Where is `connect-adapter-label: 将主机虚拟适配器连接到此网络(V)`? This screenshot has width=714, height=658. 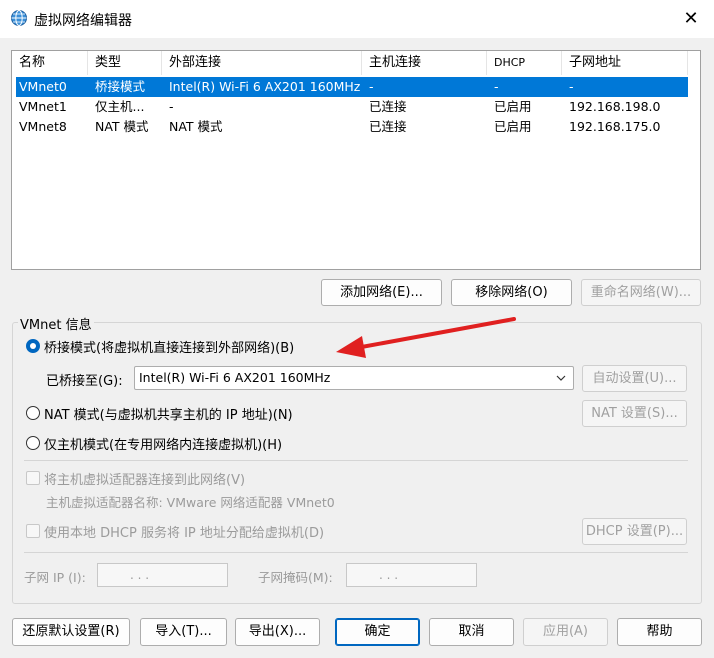 connect-adapter-label: 将主机虚拟适配器连接到此网络(V) is located at coordinates (144, 478).